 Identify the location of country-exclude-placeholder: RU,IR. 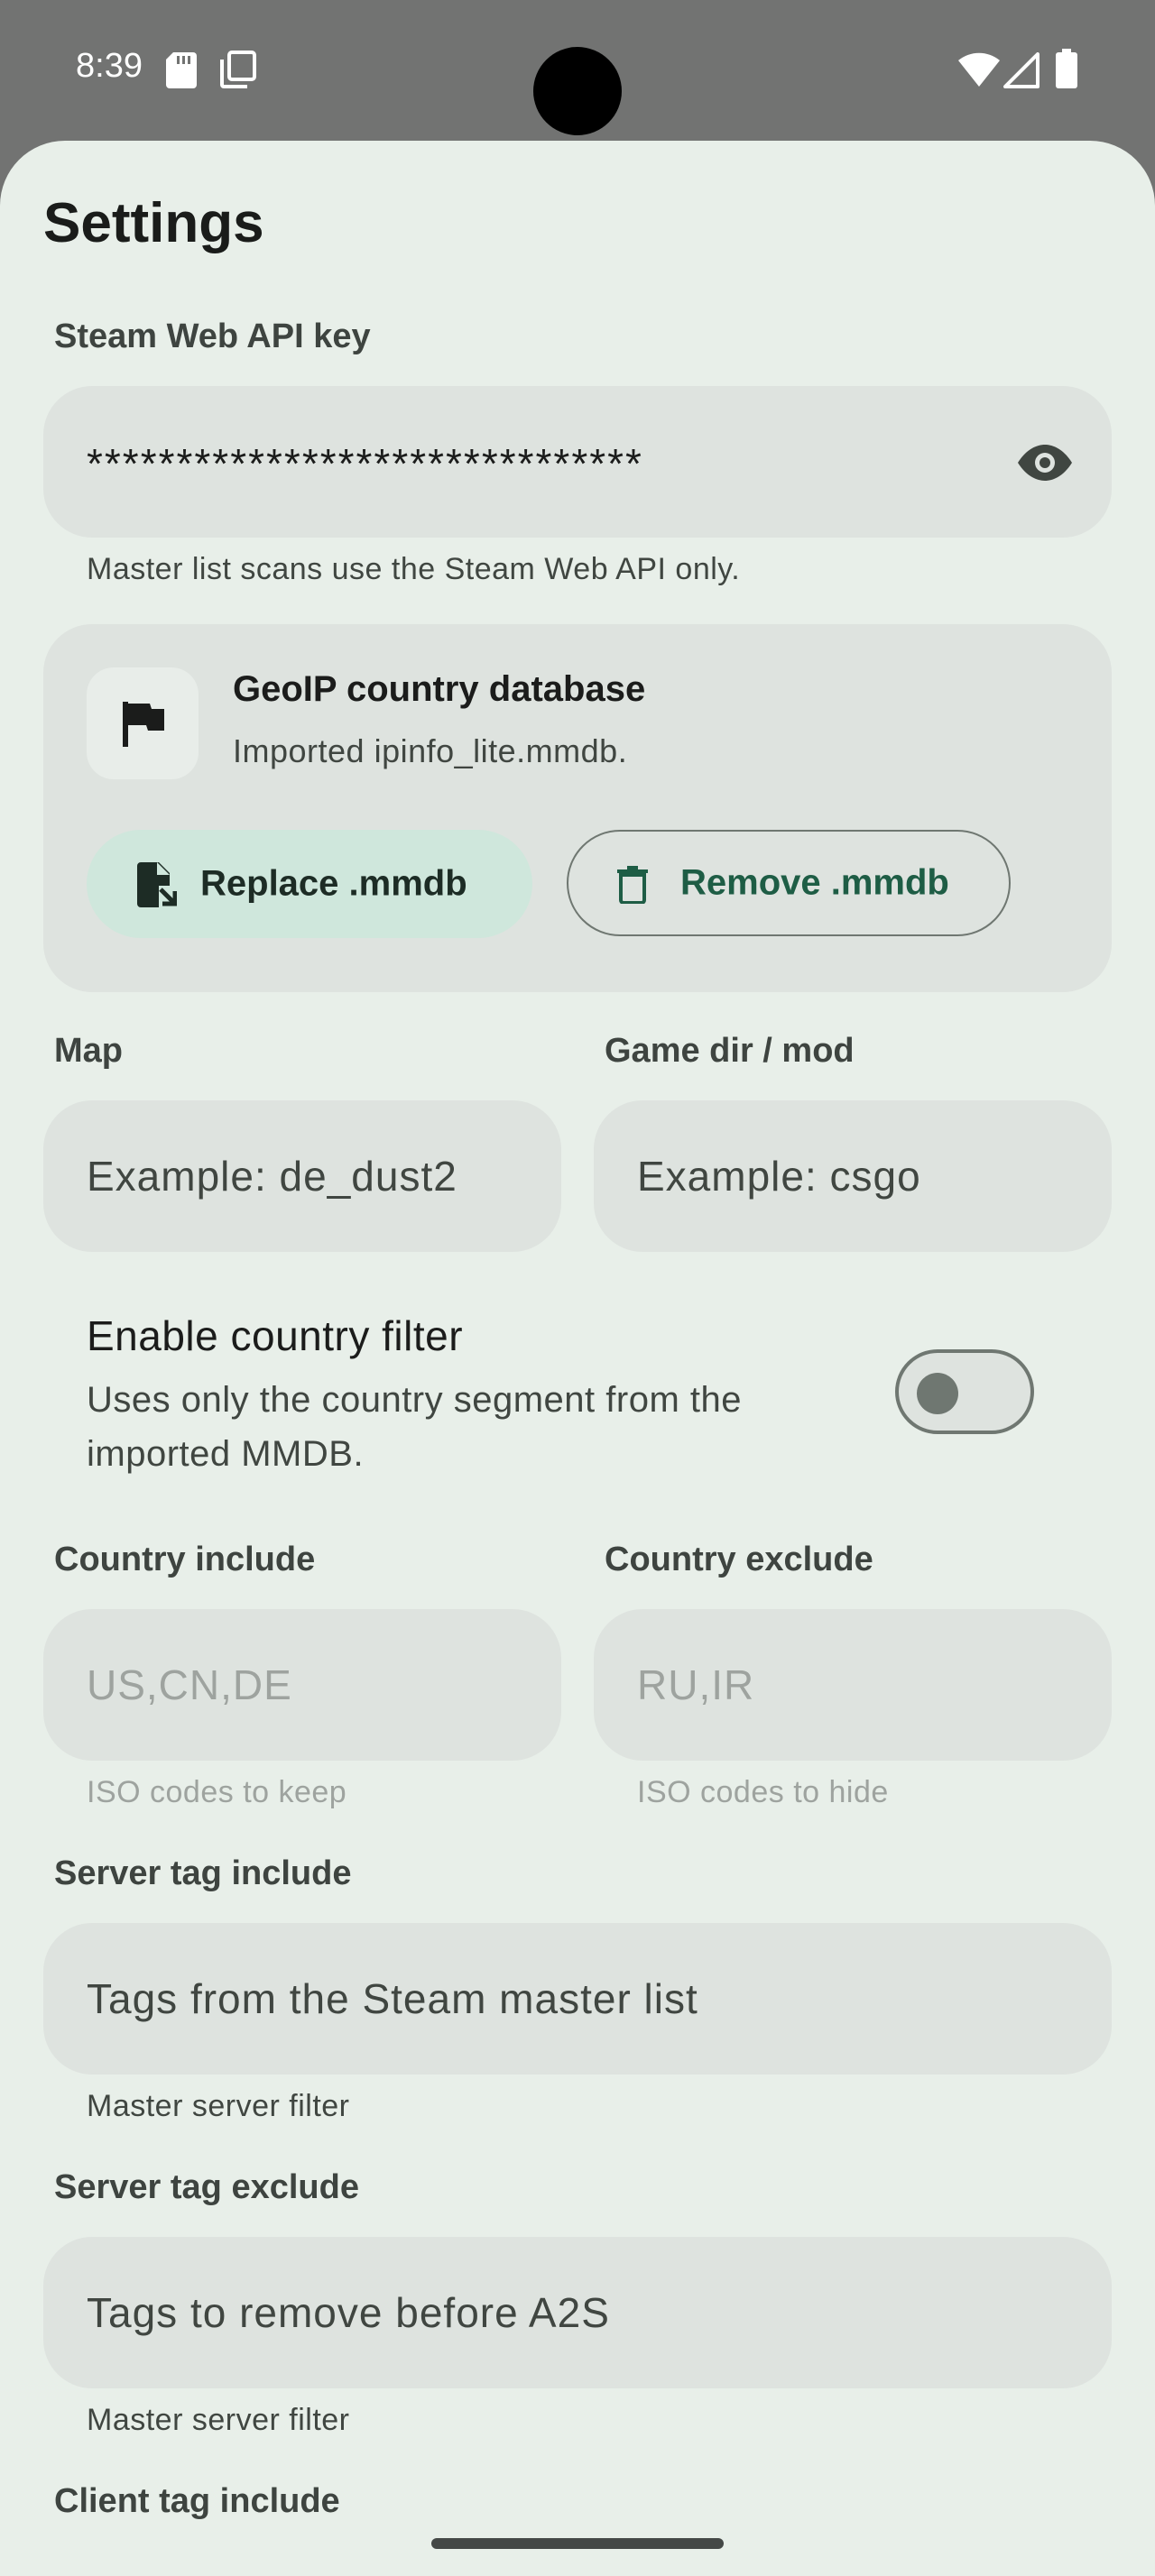
(696, 1684).